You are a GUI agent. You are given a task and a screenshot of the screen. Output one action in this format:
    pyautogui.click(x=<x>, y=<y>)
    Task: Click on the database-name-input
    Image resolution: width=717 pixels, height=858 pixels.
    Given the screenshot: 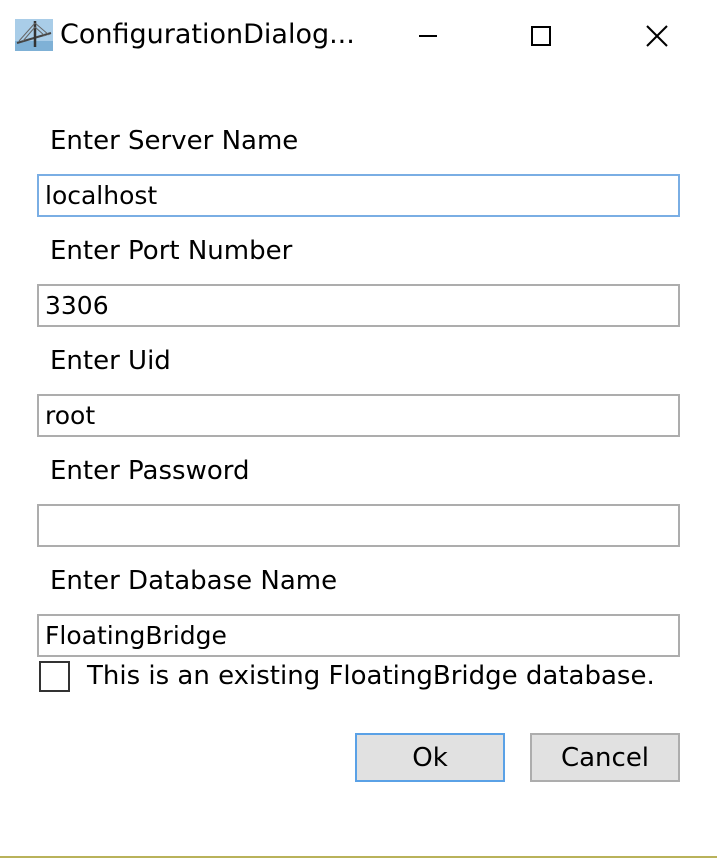 What is the action you would take?
    pyautogui.click(x=358, y=635)
    